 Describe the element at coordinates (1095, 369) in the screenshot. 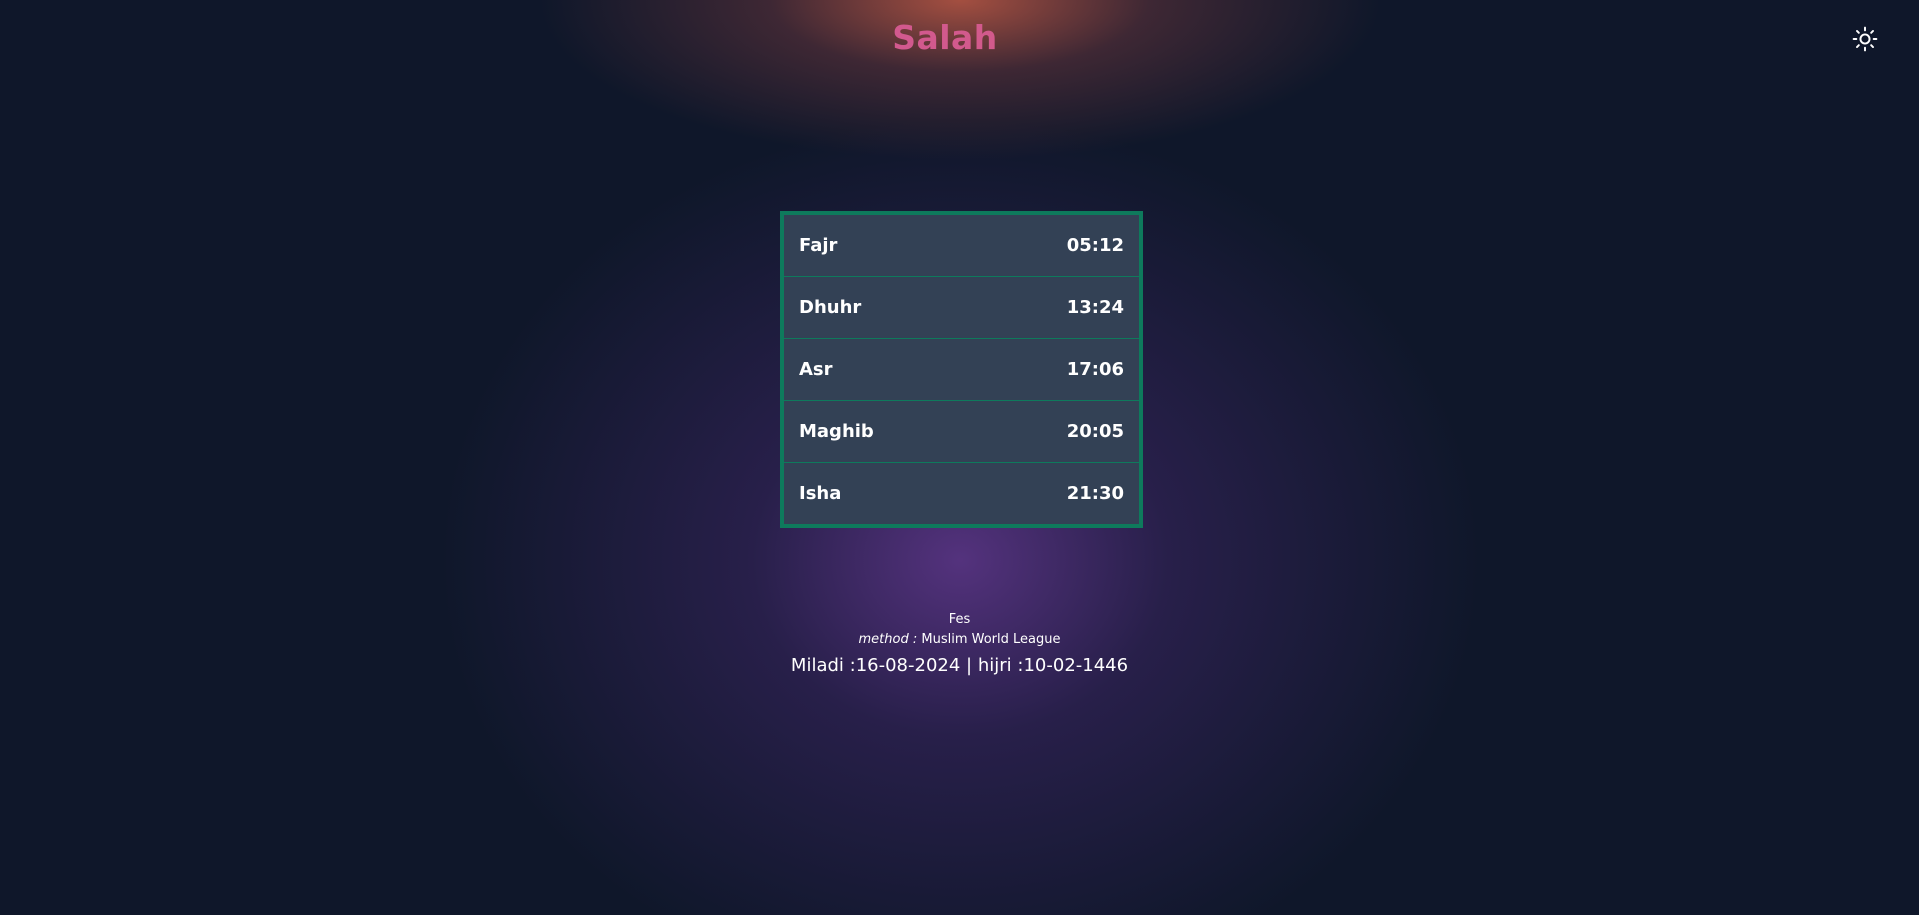

I see `prayer-time: 17:06` at that location.